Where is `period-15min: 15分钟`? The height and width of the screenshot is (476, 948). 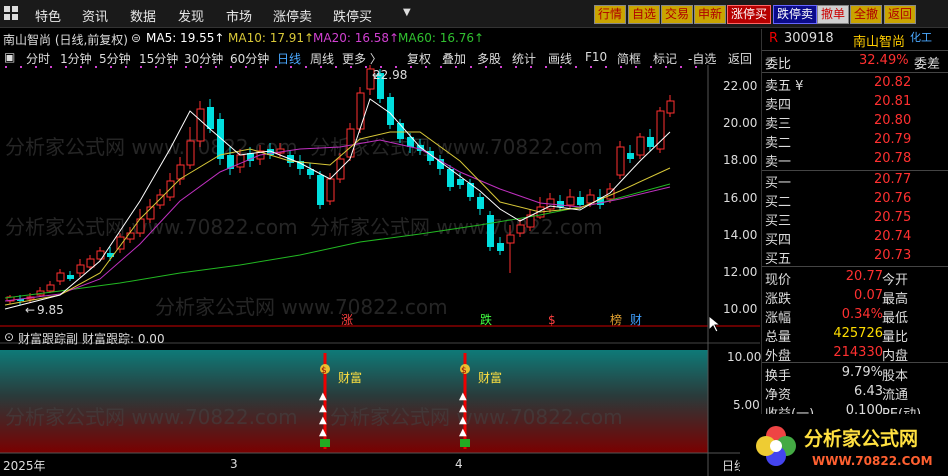
period-15min: 15分钟 is located at coordinates (158, 58).